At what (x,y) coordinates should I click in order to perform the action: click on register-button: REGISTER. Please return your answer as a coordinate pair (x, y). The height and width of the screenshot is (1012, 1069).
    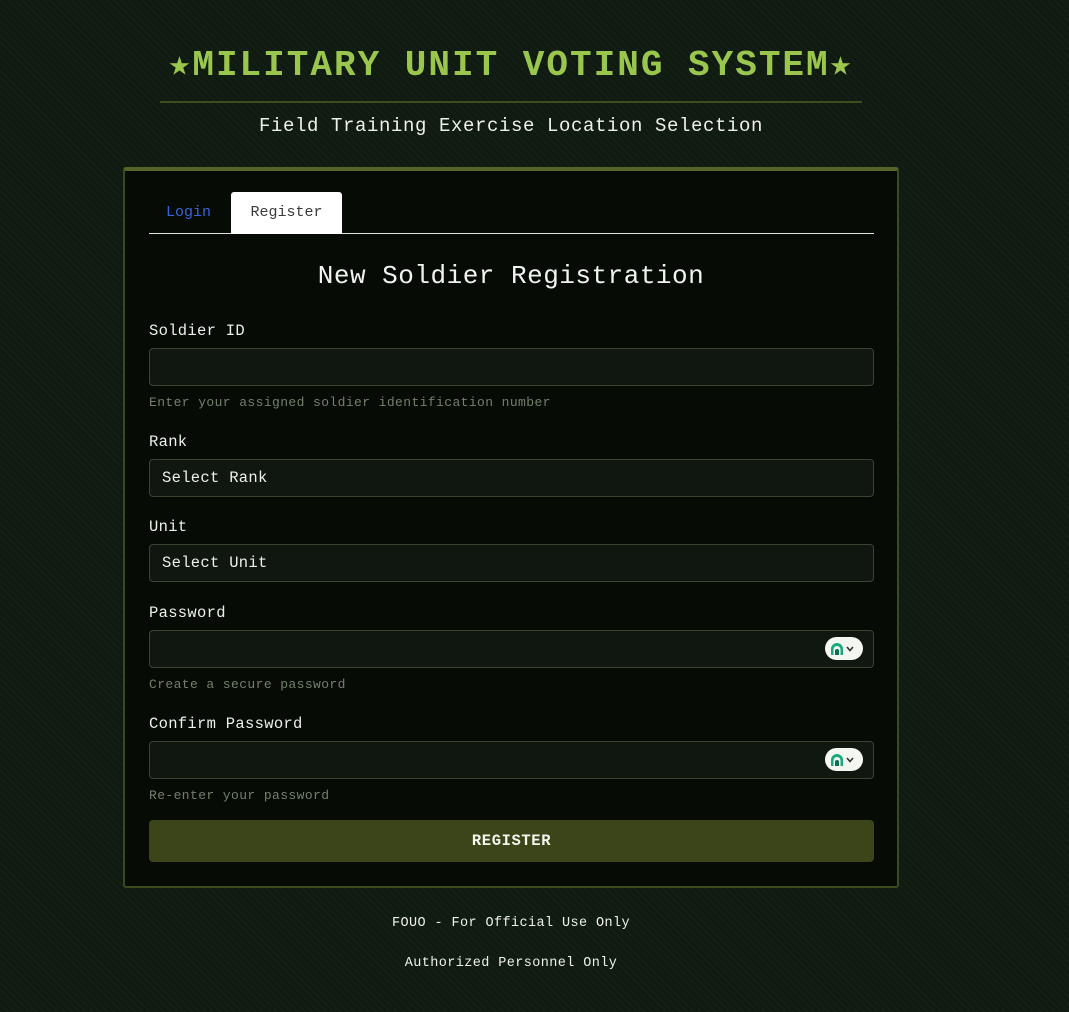
    Looking at the image, I should click on (511, 841).